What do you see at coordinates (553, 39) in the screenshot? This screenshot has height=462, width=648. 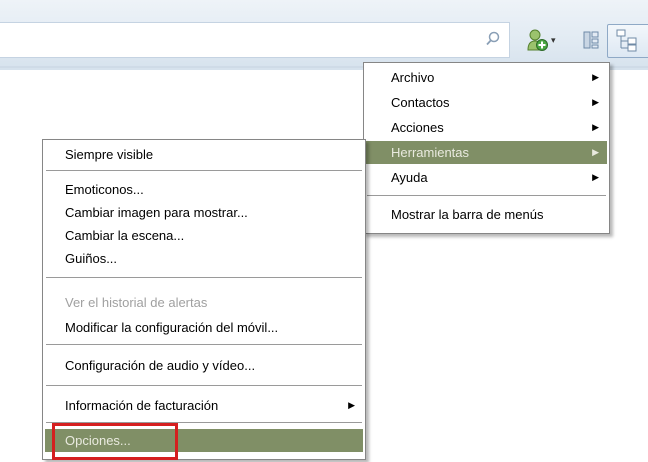 I see `dropdown-arrow-icon: ▾` at bounding box center [553, 39].